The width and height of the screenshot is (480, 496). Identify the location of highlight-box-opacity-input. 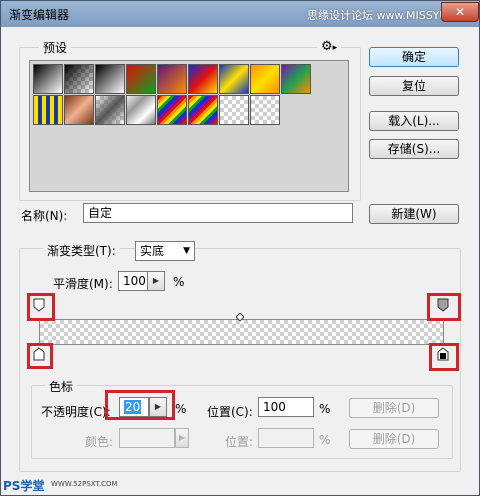
(140, 405).